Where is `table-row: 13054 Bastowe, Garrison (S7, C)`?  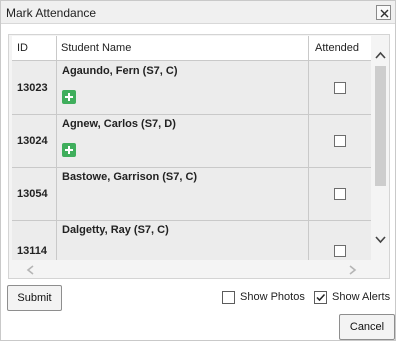 table-row: 13054 Bastowe, Garrison (S7, C) is located at coordinates (191, 194).